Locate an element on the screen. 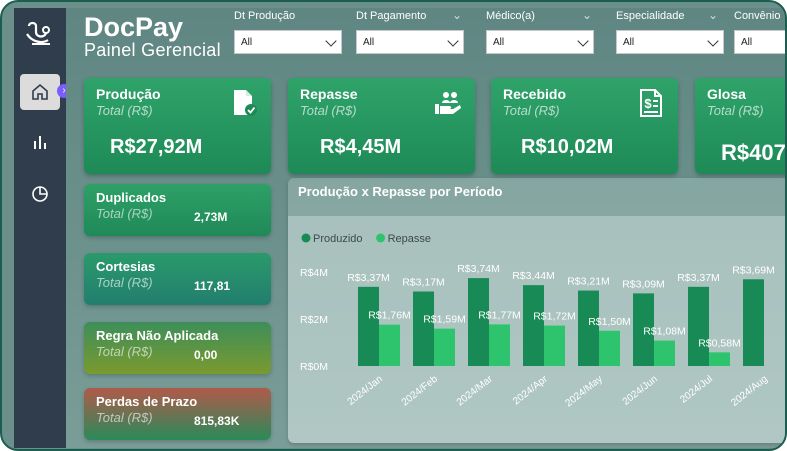 This screenshot has height=451, width=787. kpi-value: R$27,92M is located at coordinates (156, 147).